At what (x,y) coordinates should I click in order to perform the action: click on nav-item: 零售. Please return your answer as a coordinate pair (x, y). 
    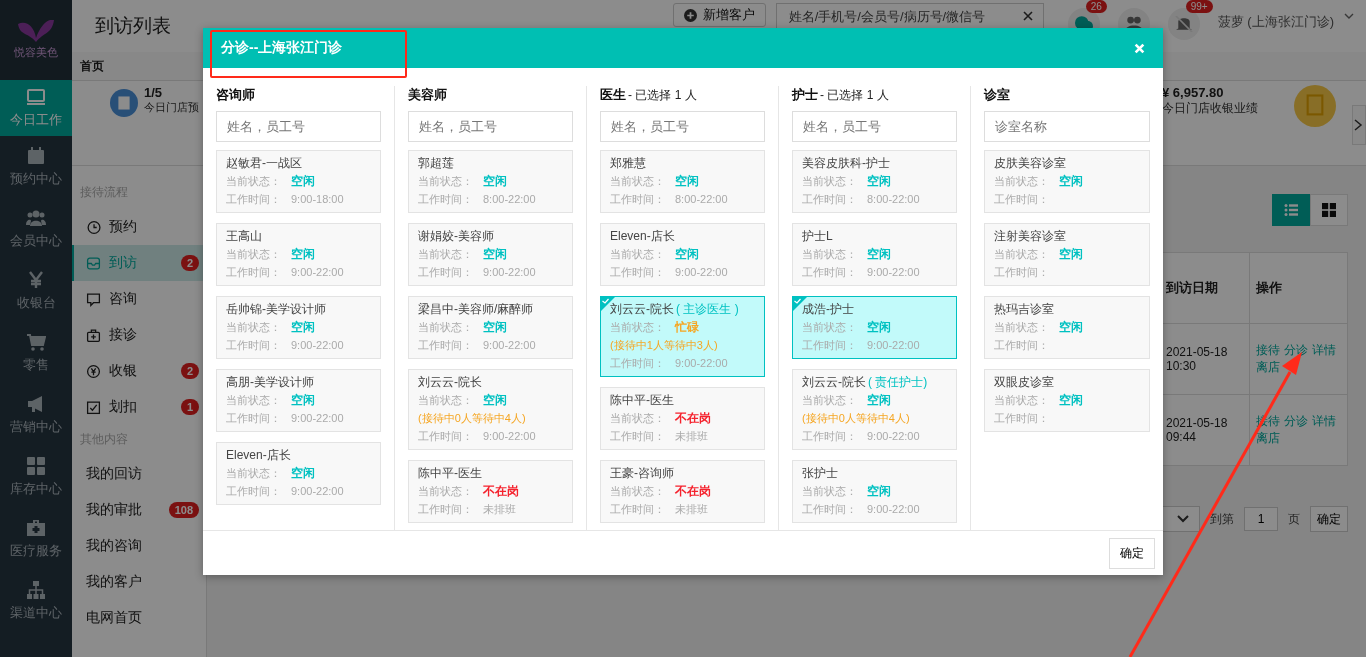
    Looking at the image, I should click on (36, 353).